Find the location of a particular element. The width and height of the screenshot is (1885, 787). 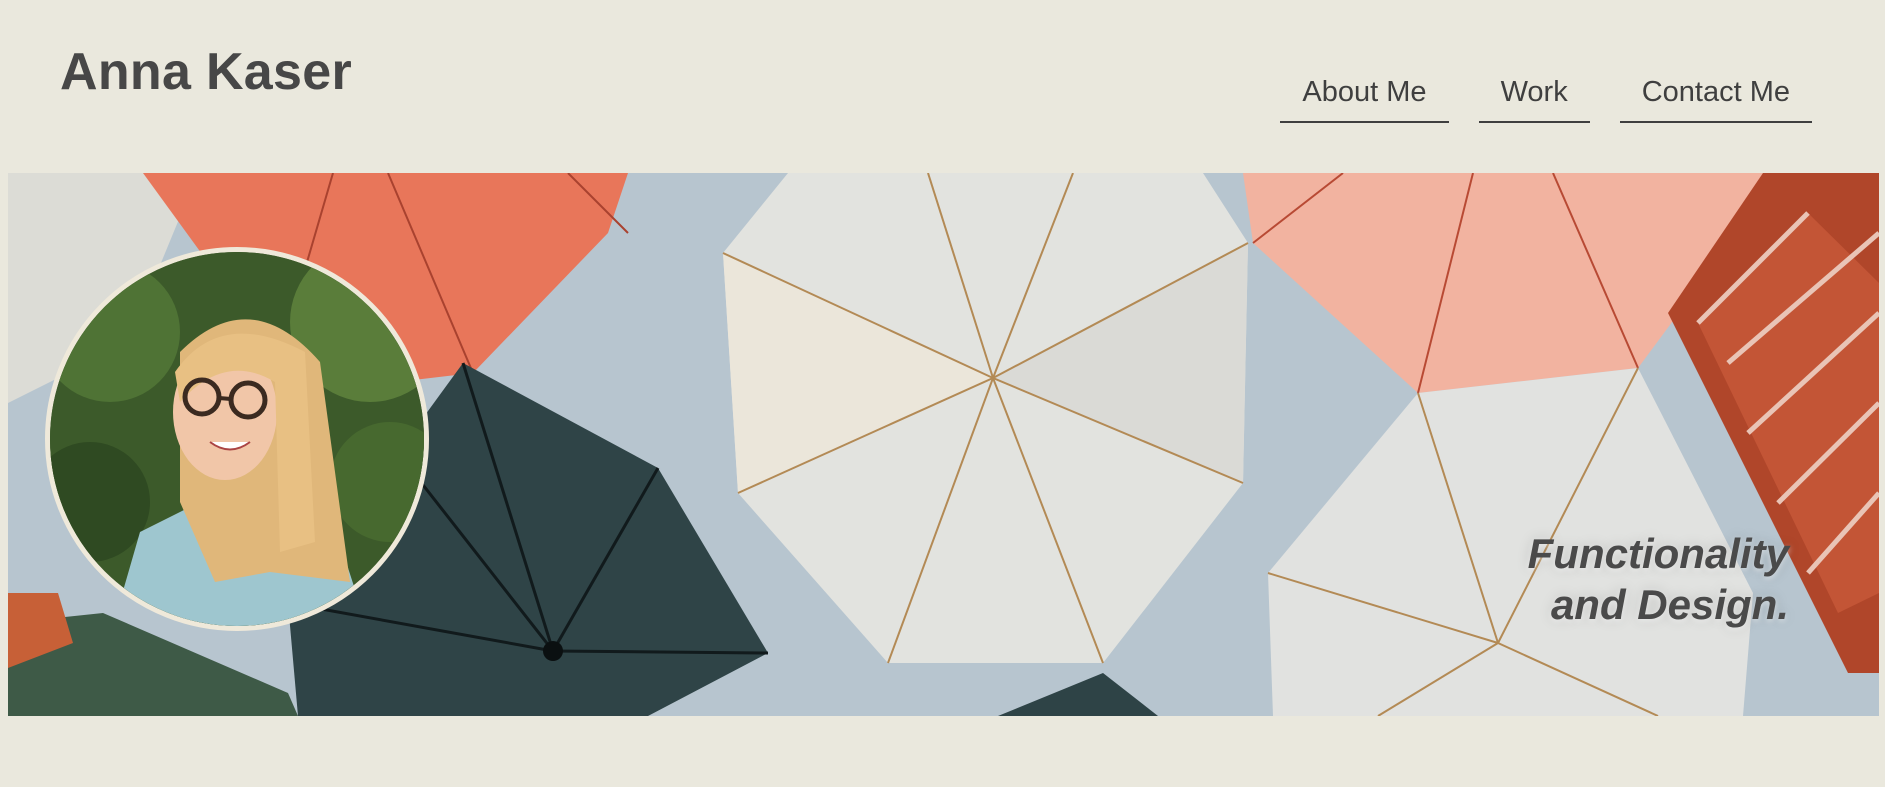

hero-tagline: Functionality and Design. is located at coordinates (1658, 579).